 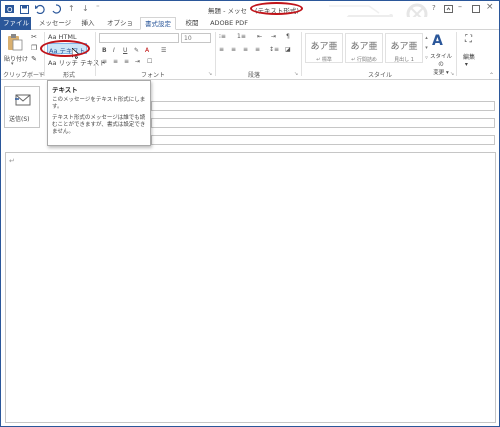 What do you see at coordinates (288, 36) in the screenshot?
I see `pilcrow-icon: ¶` at bounding box center [288, 36].